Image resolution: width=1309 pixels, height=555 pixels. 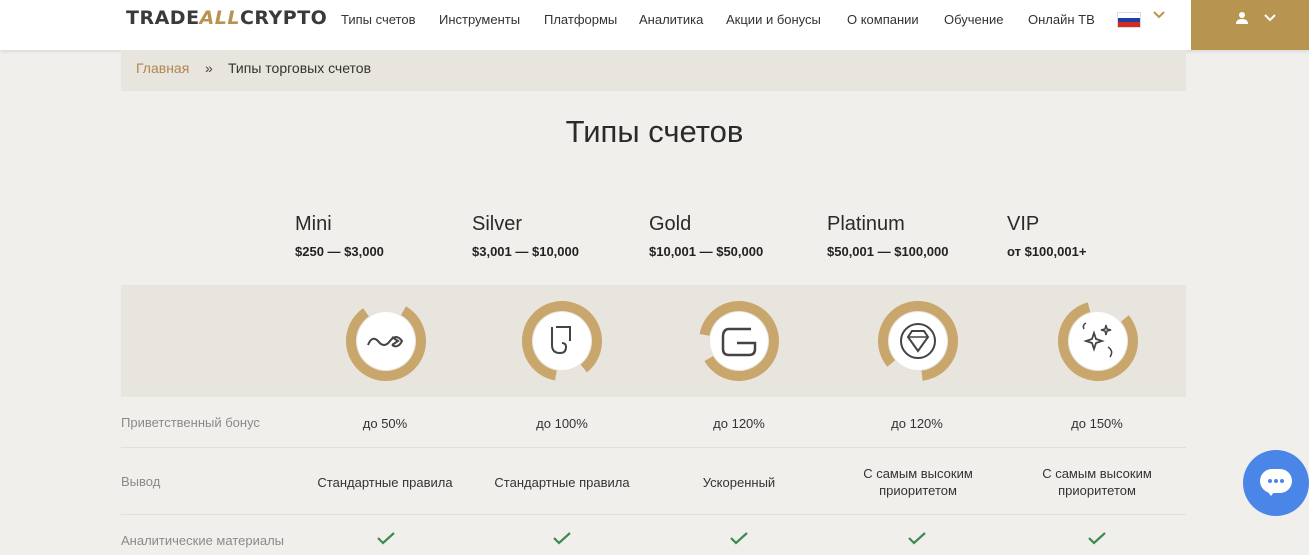 I want to click on site-logo: TRADEALLCRYPTO, so click(x=226, y=18).